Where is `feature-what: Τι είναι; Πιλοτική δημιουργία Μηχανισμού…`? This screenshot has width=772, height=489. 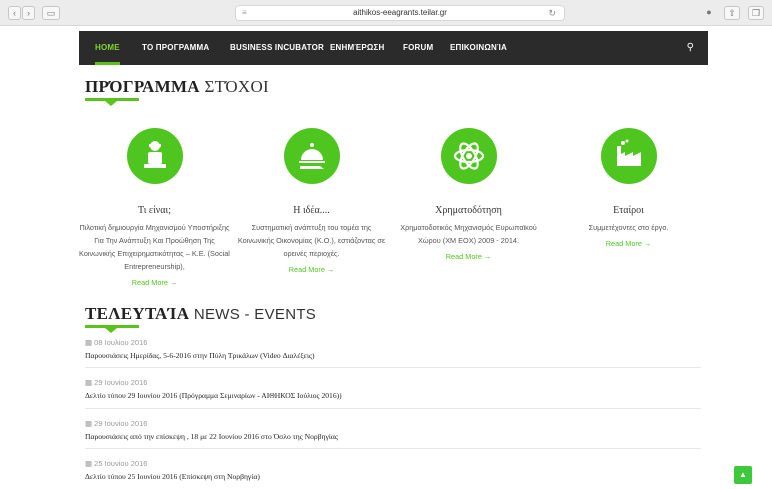
feature-what: Τι είναι; Πιλοτική δημιουργία Μηχανισμού… is located at coordinates (154, 207).